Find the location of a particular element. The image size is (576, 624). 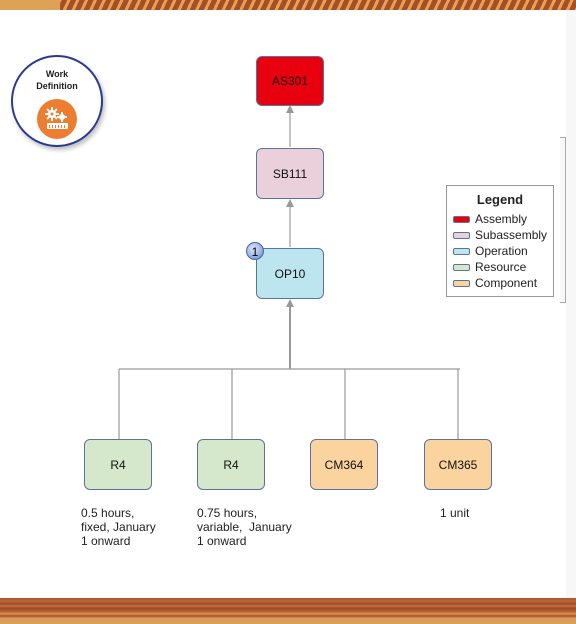

node-assembly: AS301 is located at coordinates (290, 81).